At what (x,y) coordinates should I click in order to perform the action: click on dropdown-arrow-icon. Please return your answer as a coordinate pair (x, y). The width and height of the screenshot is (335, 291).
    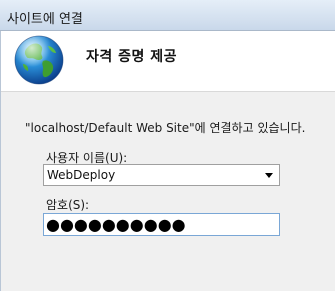
    Looking at the image, I should click on (269, 175).